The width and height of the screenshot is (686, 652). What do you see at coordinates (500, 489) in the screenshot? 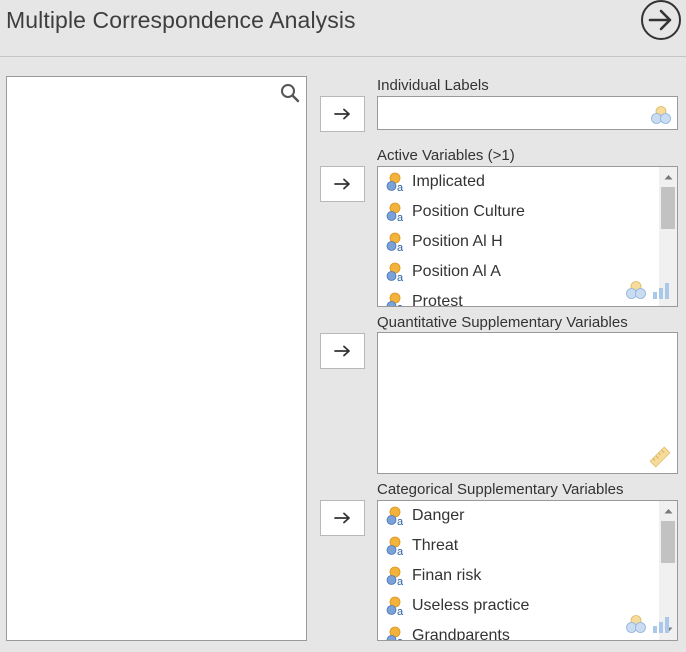
I see `categorical-supplementary-label: Categorical Supplementary Variables` at bounding box center [500, 489].